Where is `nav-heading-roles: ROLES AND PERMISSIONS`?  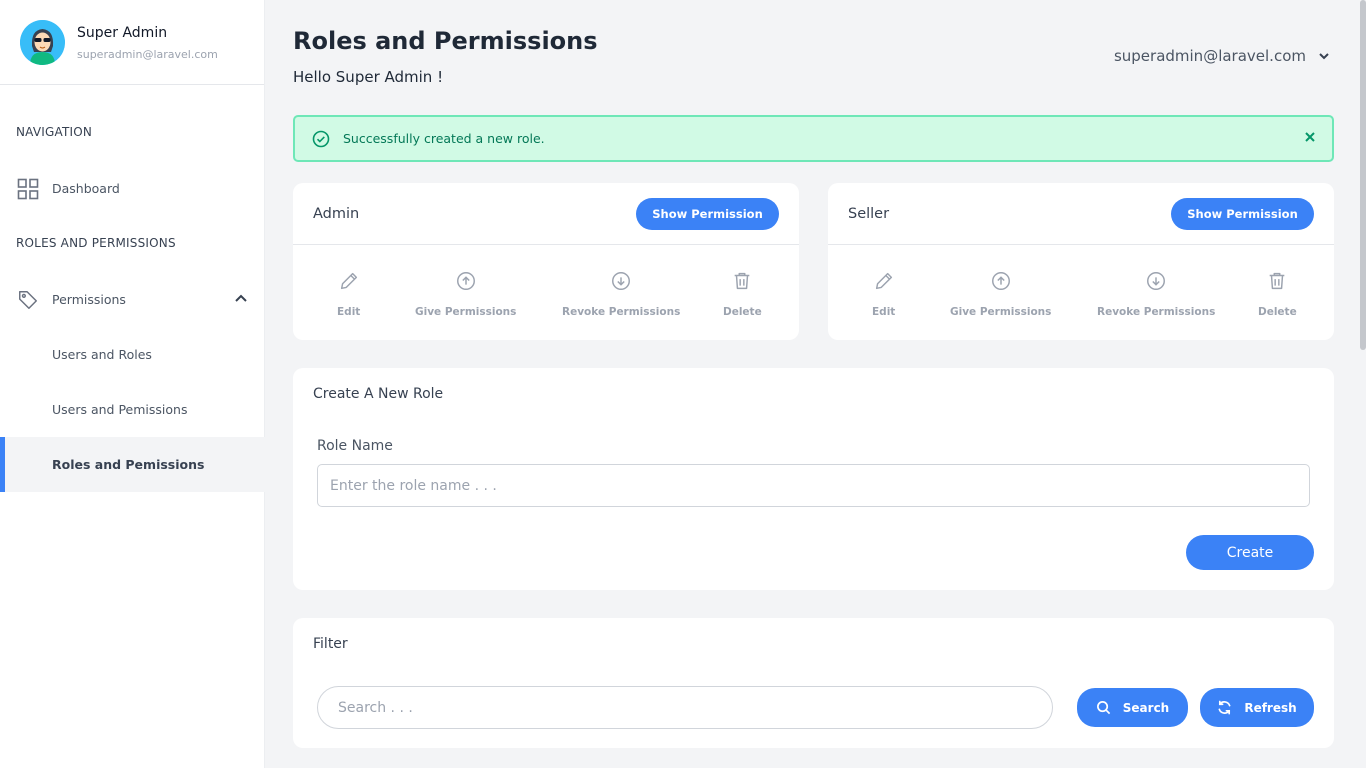 nav-heading-roles: ROLES AND PERMISSIONS is located at coordinates (96, 243).